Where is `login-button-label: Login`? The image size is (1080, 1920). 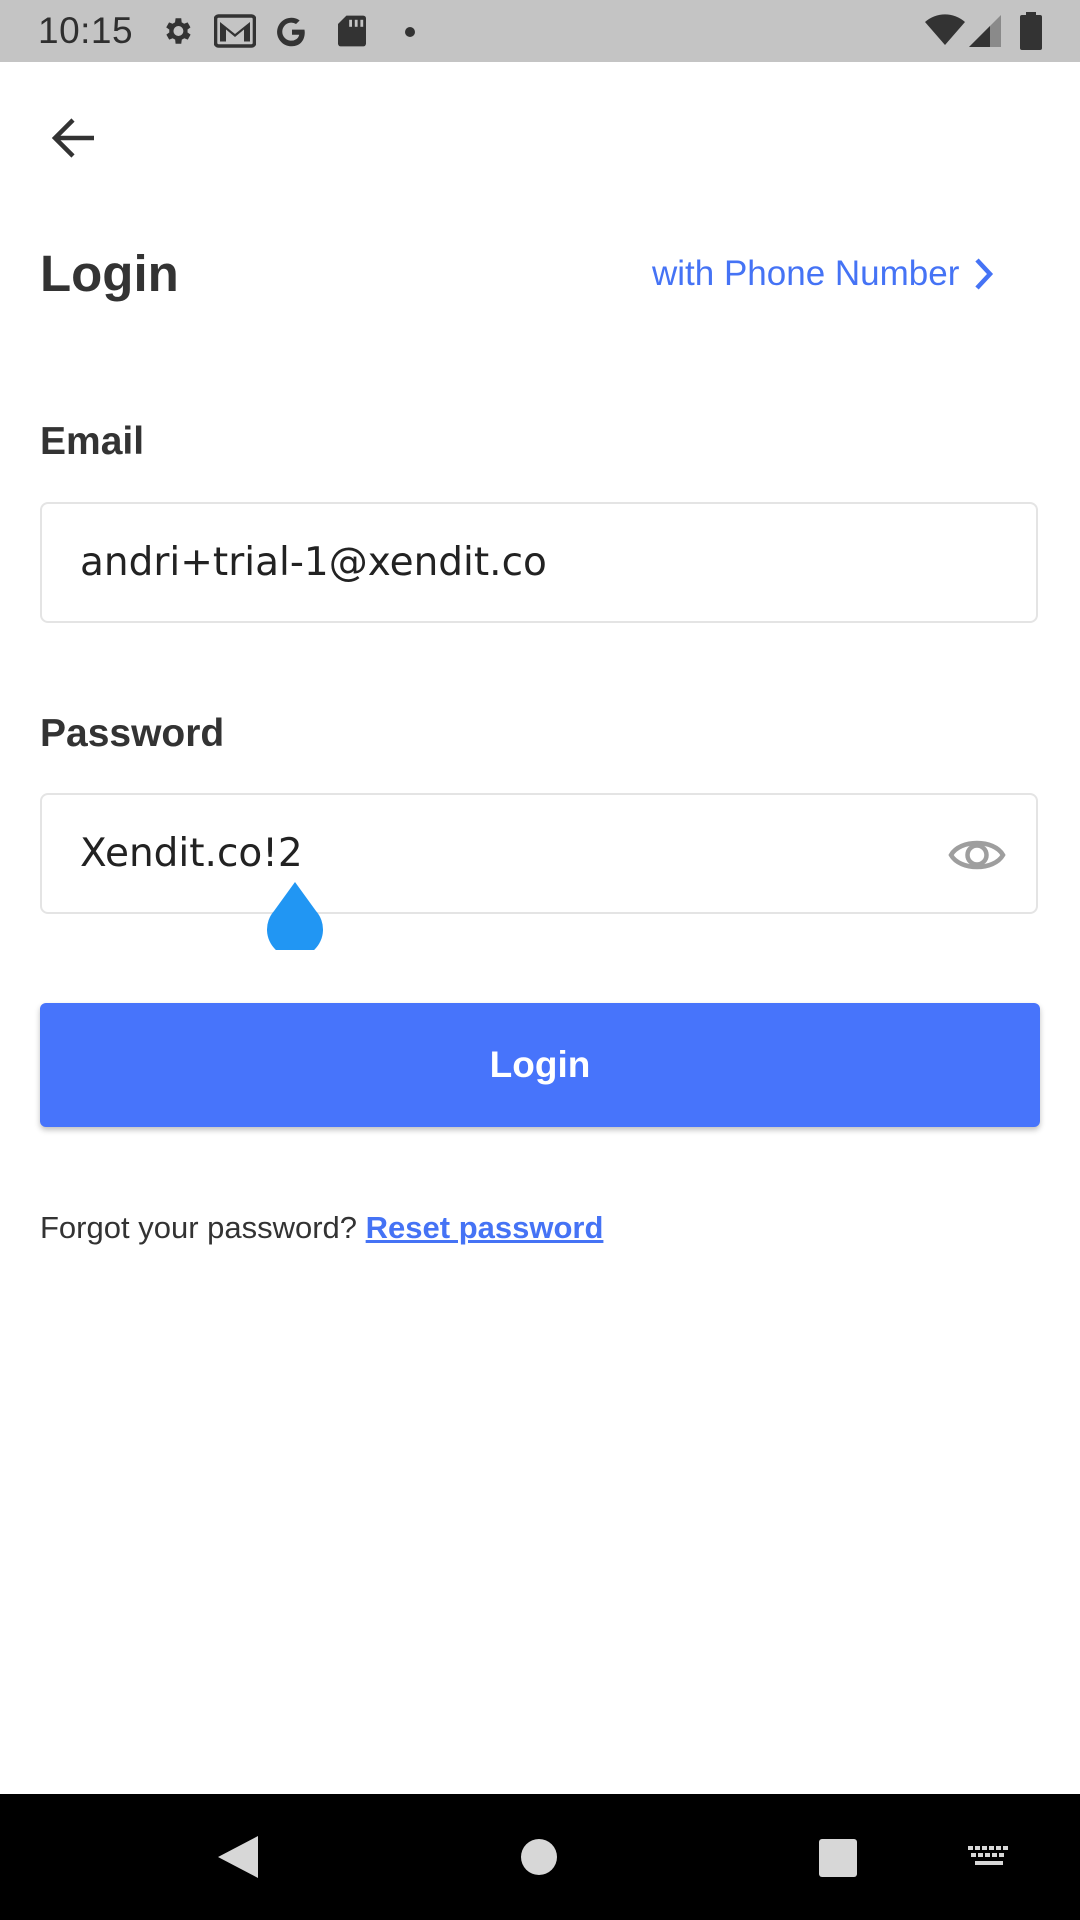
login-button-label: Login is located at coordinates (540, 1064).